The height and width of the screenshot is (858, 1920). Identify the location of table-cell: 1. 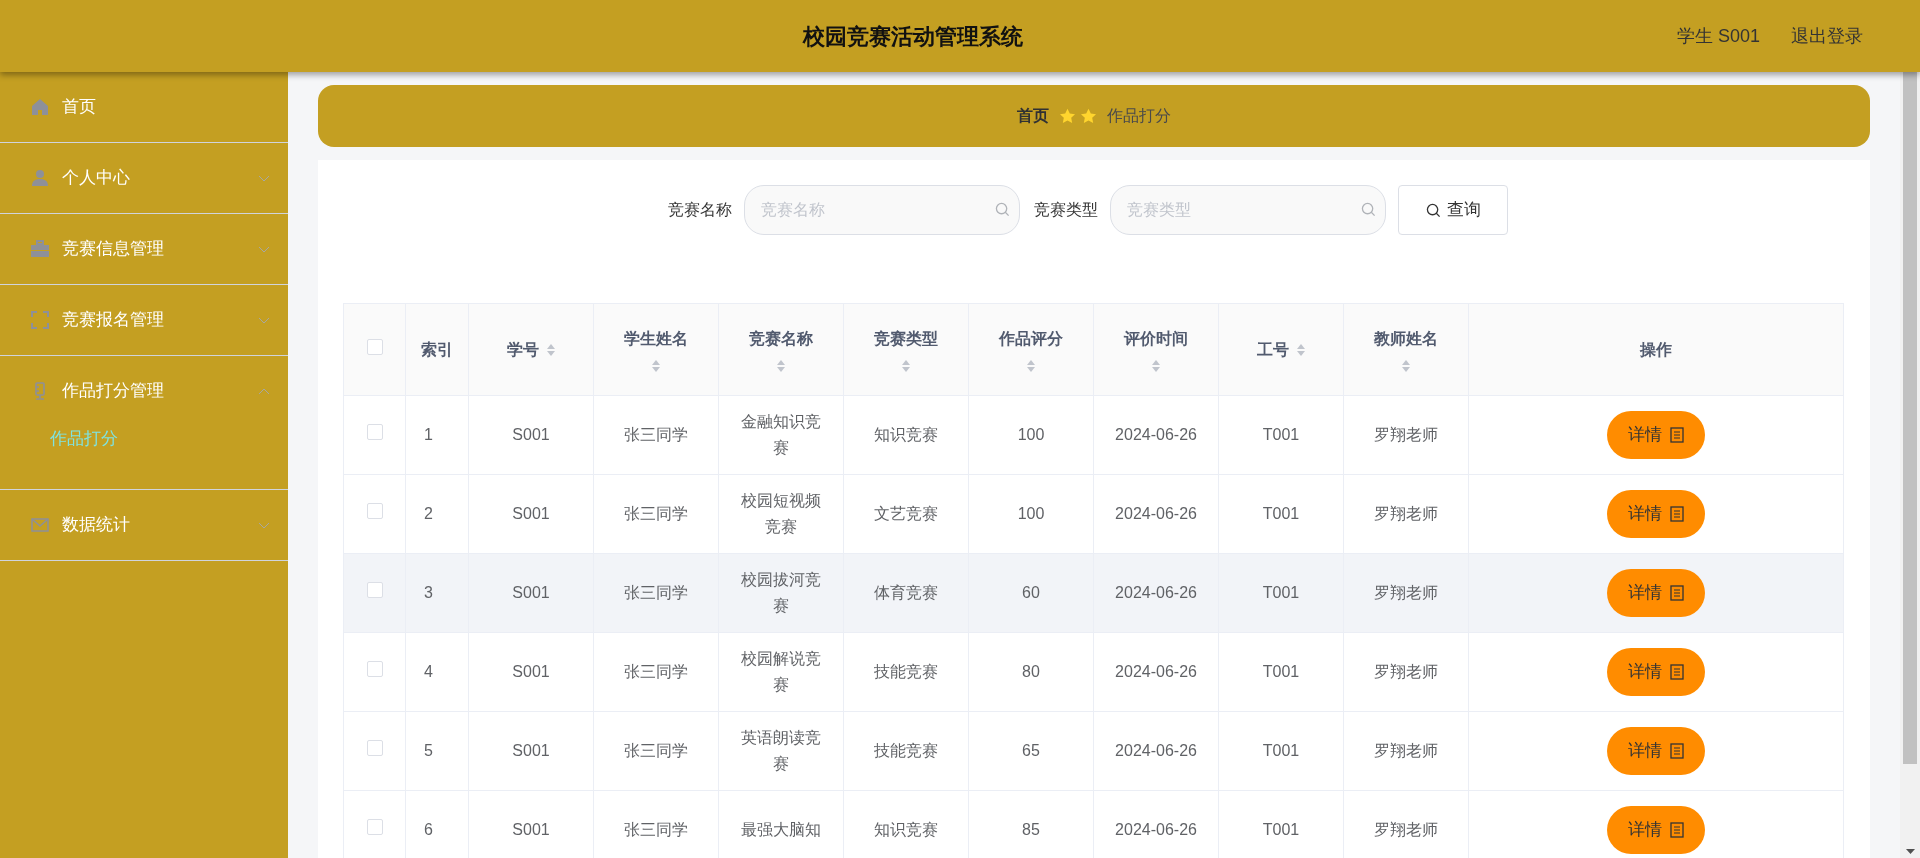
(428, 434).